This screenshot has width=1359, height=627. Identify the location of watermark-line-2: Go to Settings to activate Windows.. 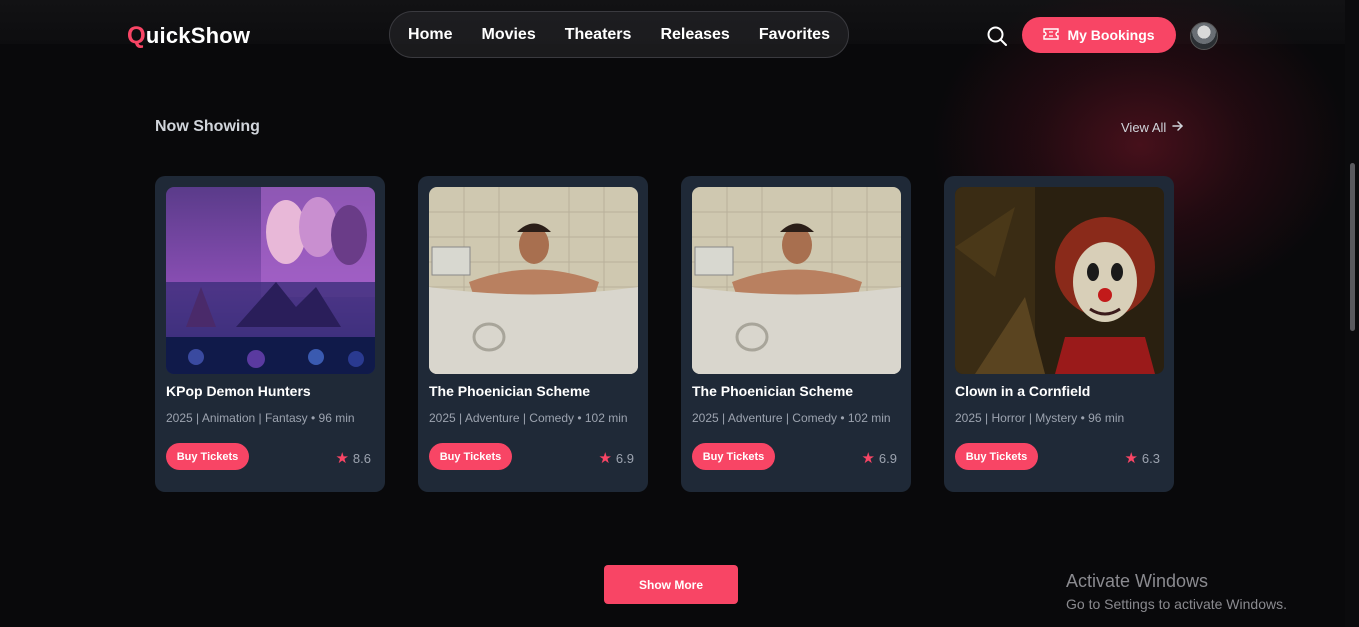
(1176, 604).